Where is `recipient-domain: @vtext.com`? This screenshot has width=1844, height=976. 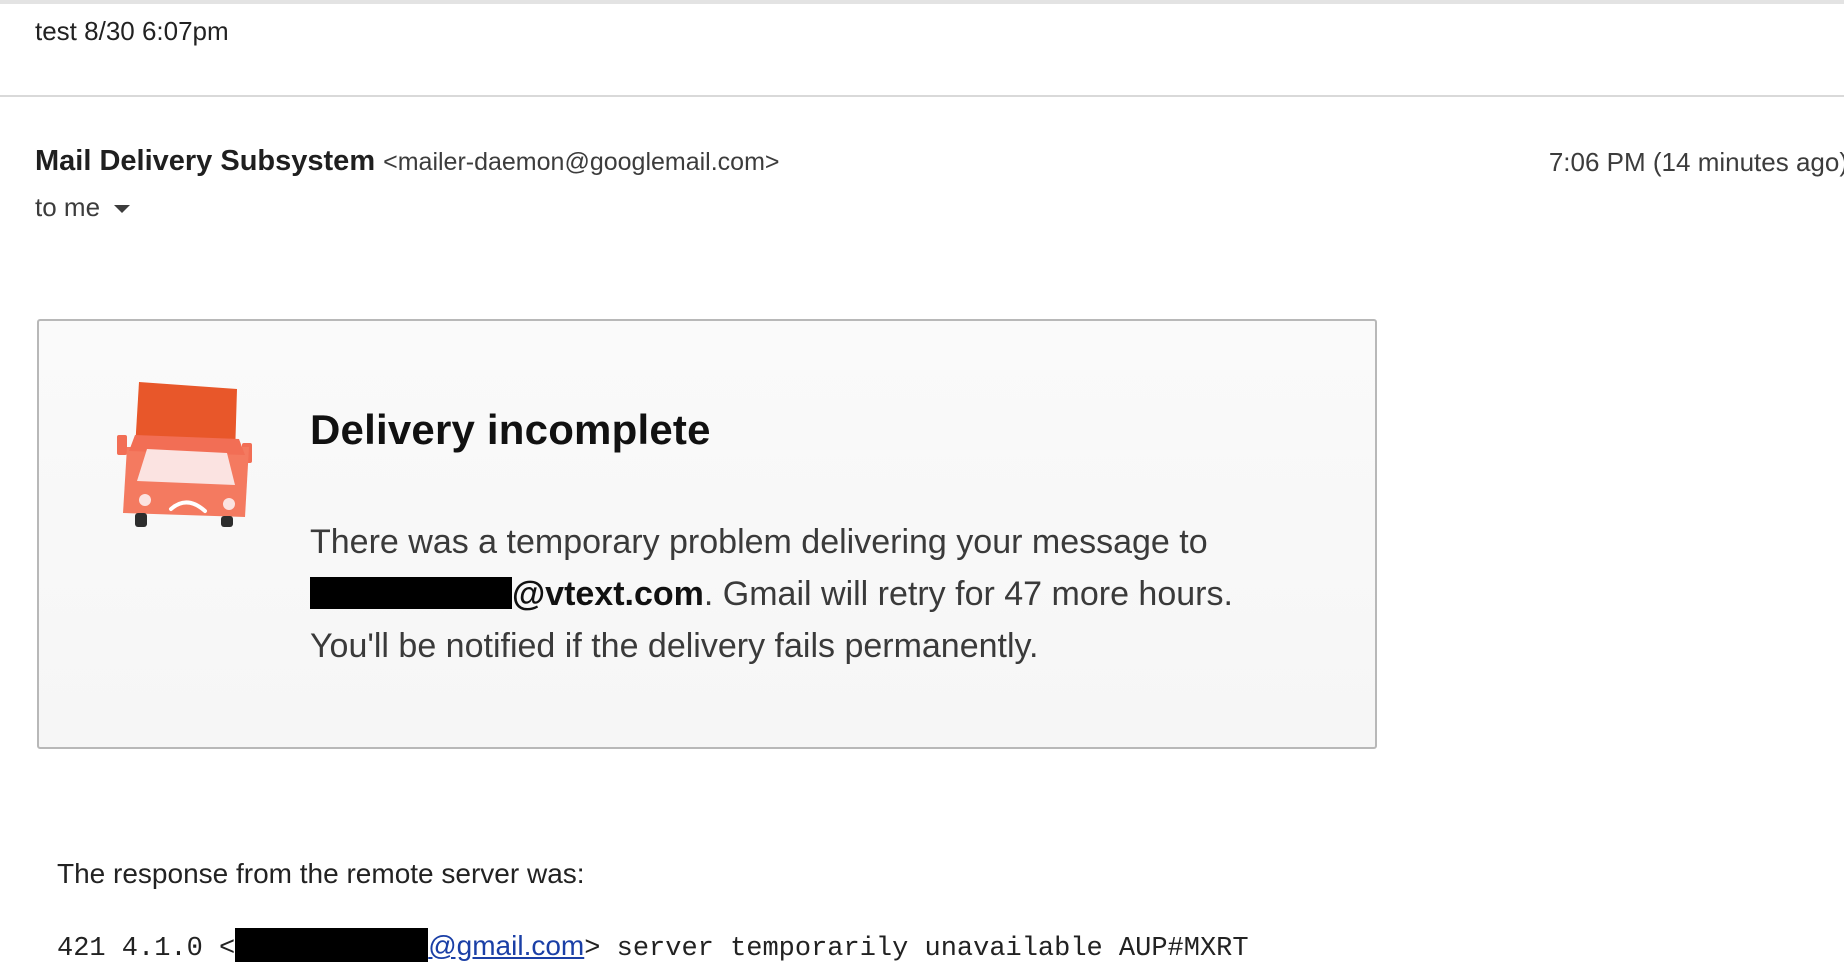 recipient-domain: @vtext.com is located at coordinates (608, 594).